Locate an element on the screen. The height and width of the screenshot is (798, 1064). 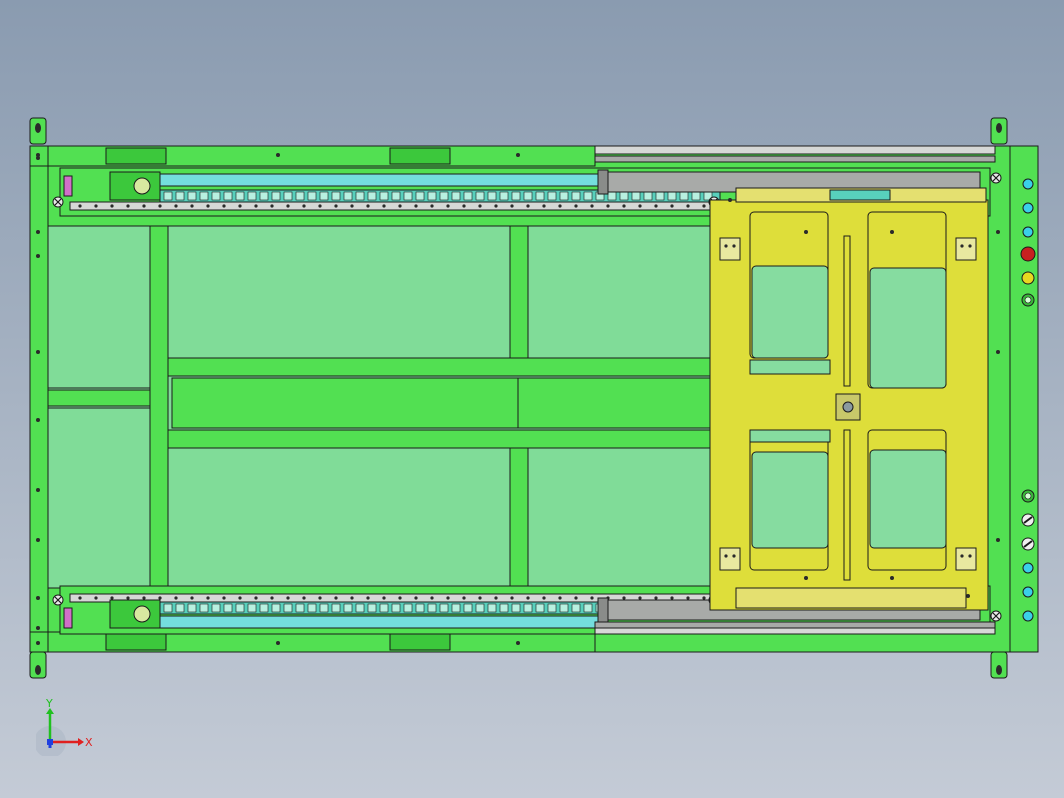
center-guide-lower is located at coordinates (847, 505).